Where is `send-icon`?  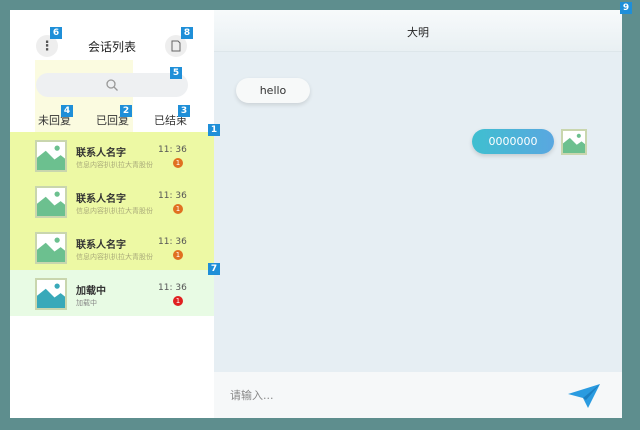
send-icon is located at coordinates (584, 396).